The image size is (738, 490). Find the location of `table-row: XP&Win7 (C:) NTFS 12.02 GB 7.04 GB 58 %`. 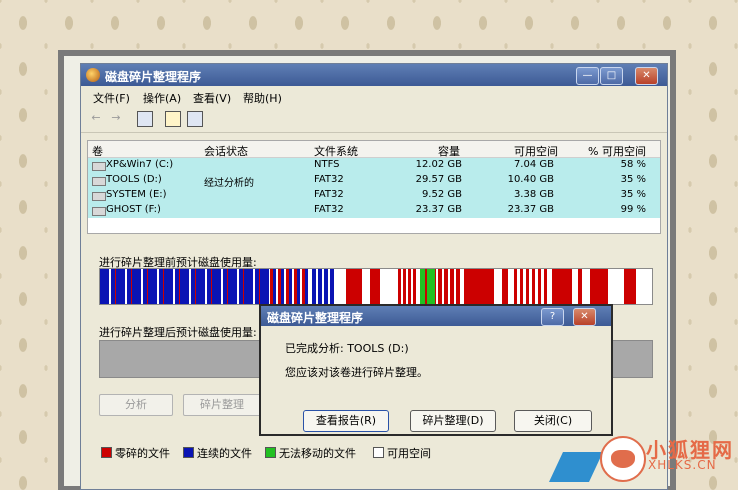

table-row: XP&Win7 (C:) NTFS 12.02 GB 7.04 GB 58 % is located at coordinates (374, 165).